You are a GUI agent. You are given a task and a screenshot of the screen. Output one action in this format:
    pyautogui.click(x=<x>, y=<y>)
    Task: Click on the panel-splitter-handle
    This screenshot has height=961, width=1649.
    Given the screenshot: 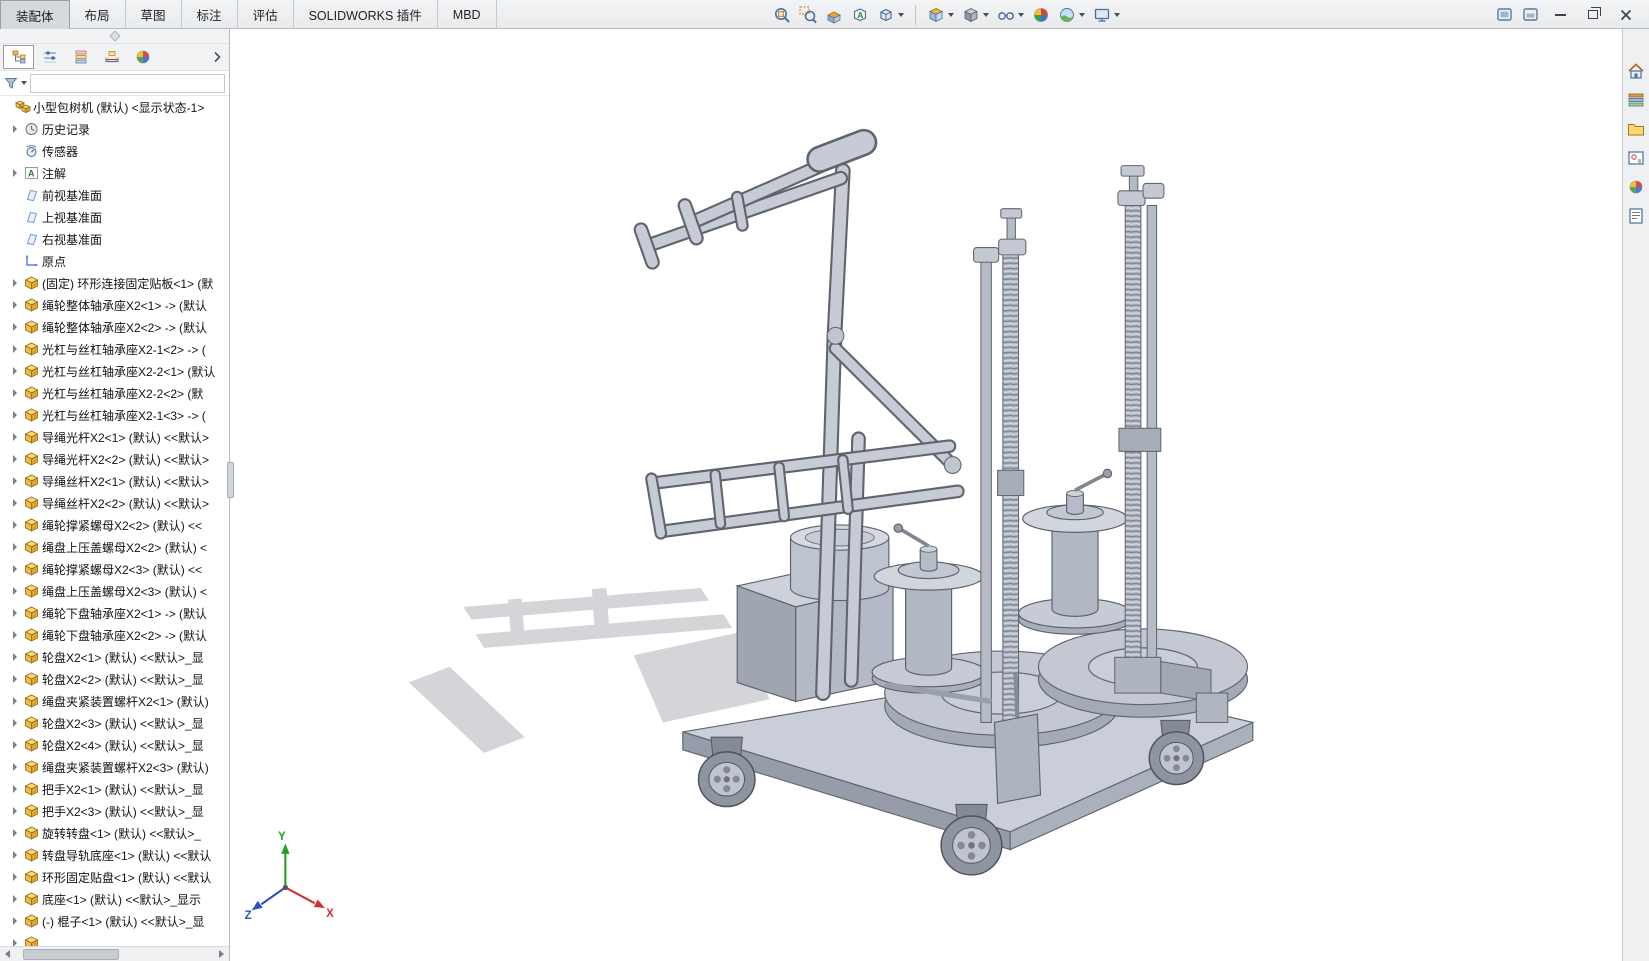 What is the action you would take?
    pyautogui.click(x=230, y=480)
    